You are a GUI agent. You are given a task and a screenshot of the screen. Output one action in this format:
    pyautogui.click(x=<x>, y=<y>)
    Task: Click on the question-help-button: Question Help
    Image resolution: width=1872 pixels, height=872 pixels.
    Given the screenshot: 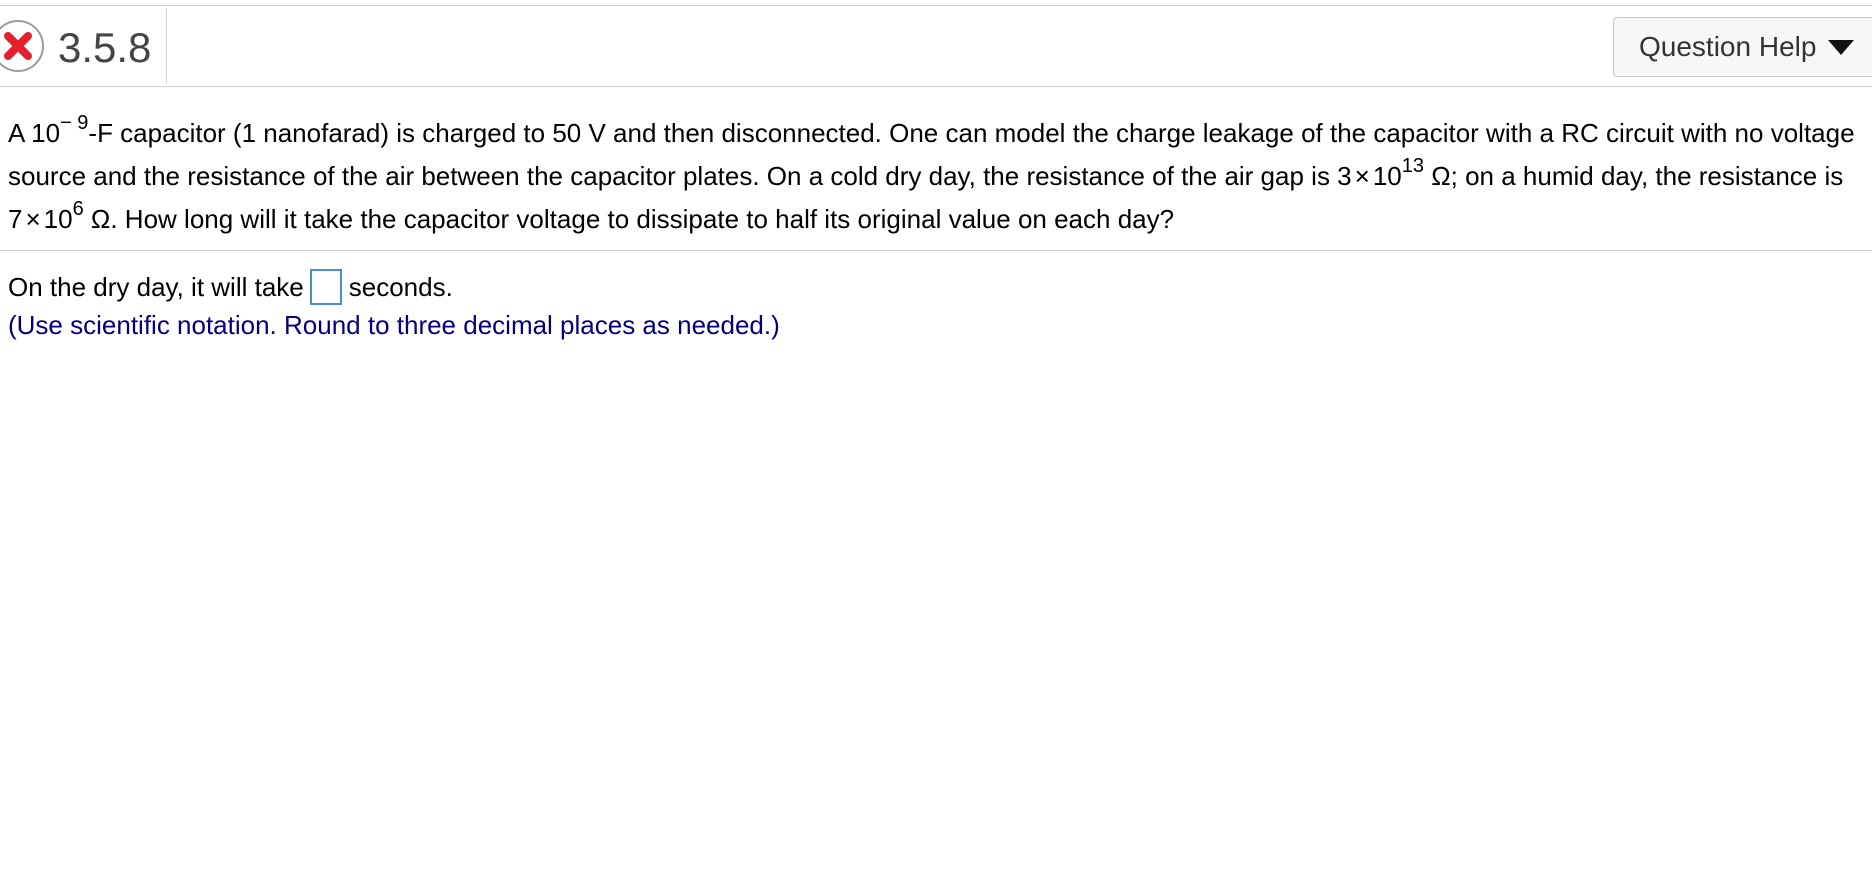 What is the action you would take?
    pyautogui.click(x=1742, y=47)
    